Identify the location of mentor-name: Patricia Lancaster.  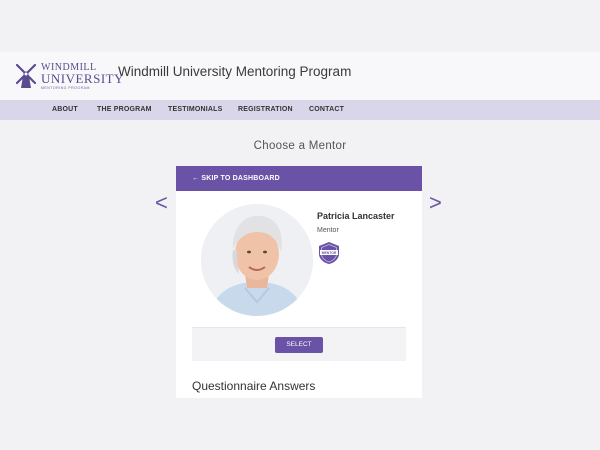
(356, 216).